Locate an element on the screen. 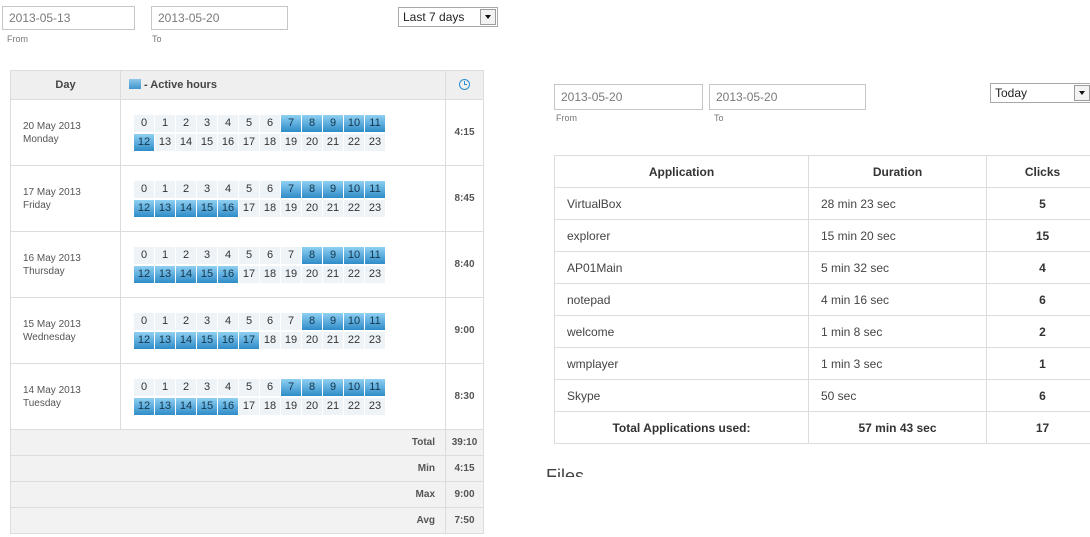 Image resolution: width=1090 pixels, height=537 pixels. clicks-column-header: Clicks is located at coordinates (1038, 171).